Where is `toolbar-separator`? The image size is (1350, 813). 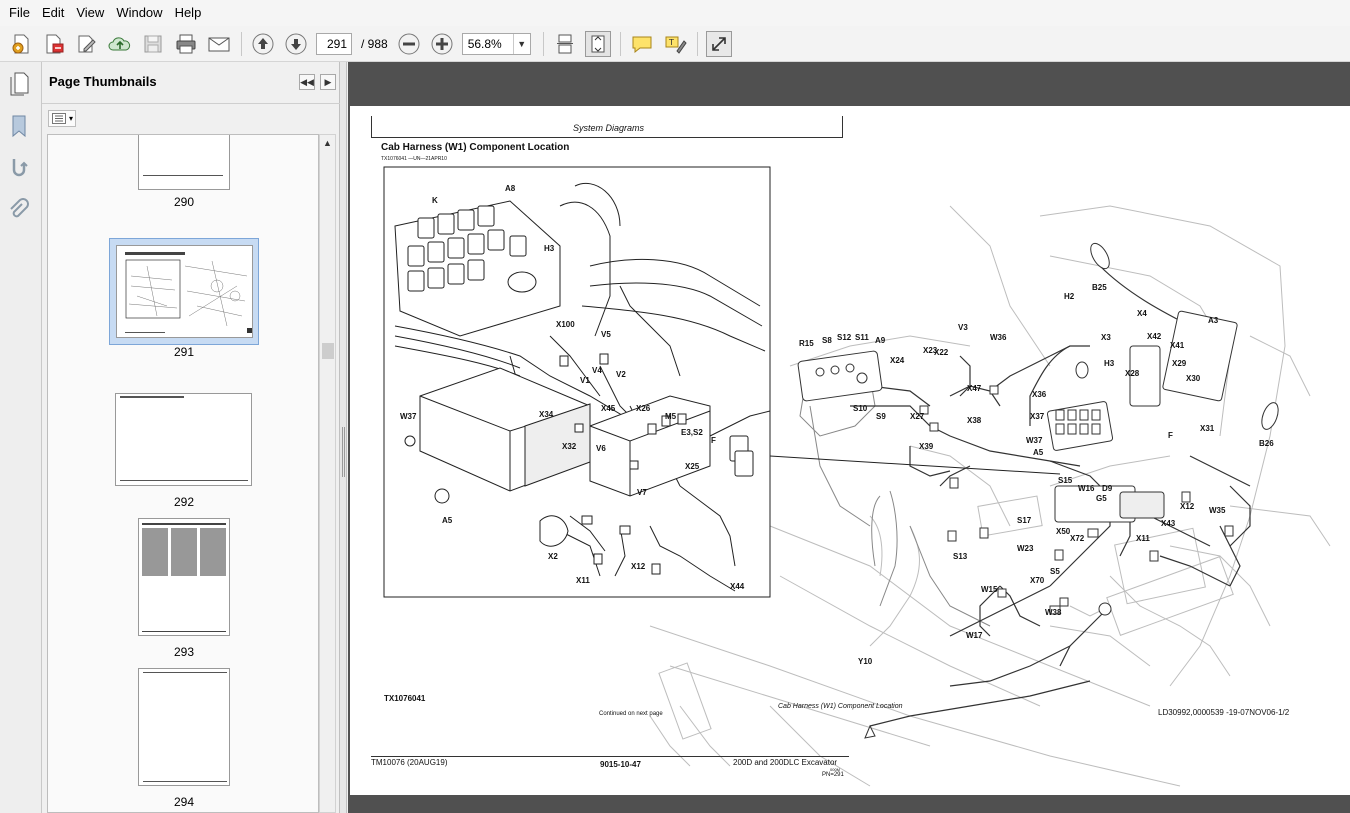
toolbar-separator is located at coordinates (697, 43).